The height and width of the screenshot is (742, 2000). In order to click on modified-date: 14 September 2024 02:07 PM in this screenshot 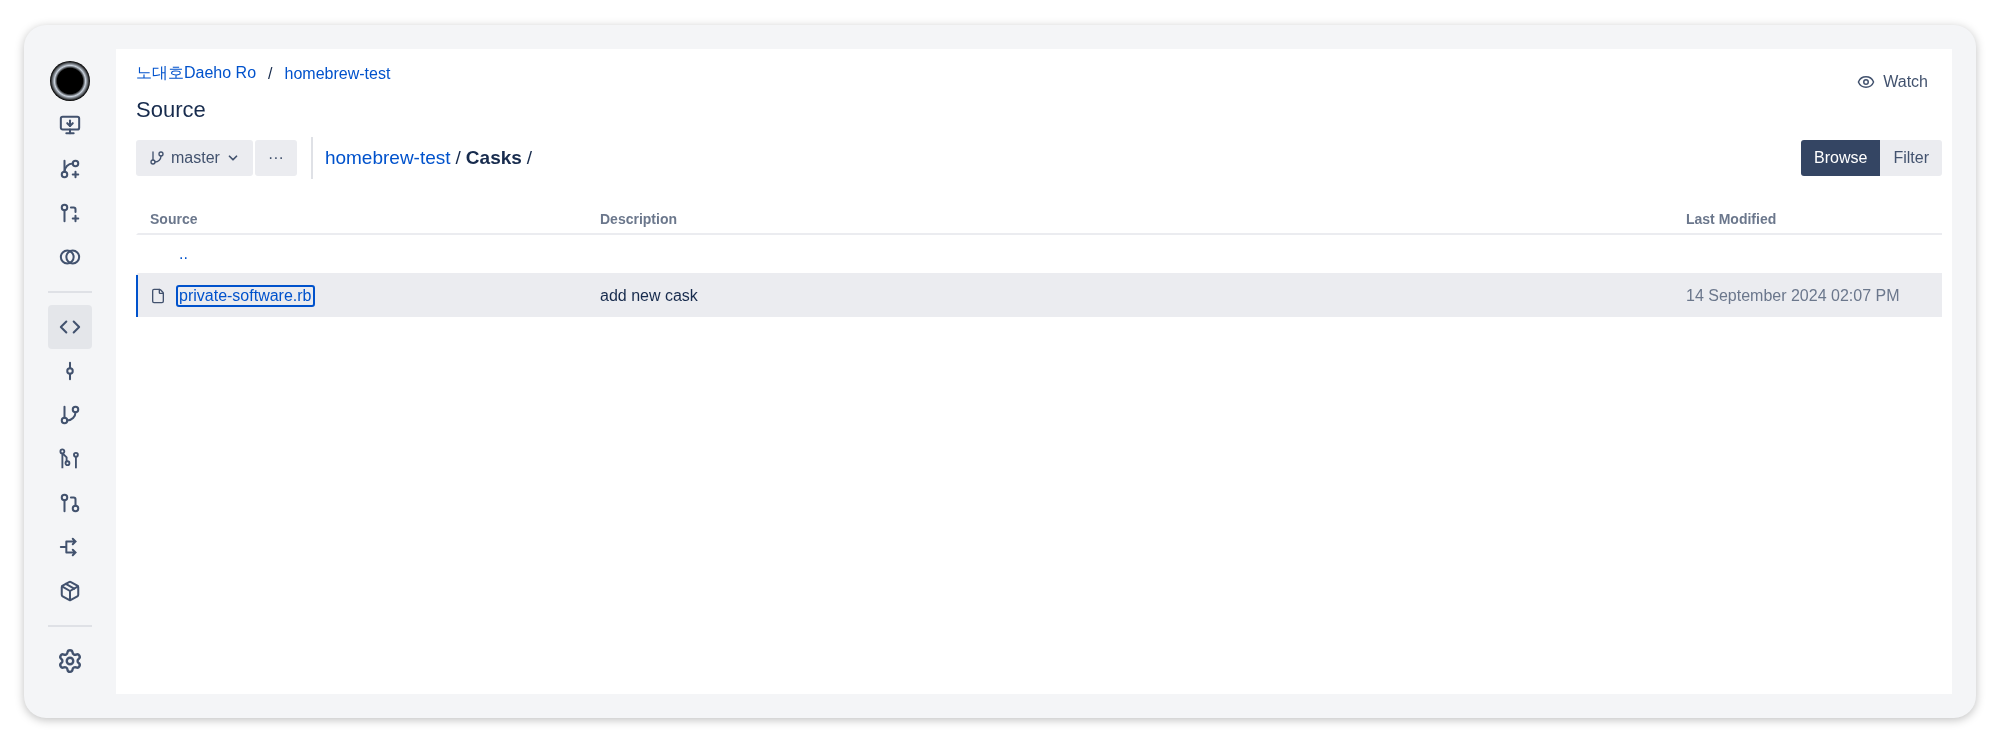, I will do `click(1793, 296)`.